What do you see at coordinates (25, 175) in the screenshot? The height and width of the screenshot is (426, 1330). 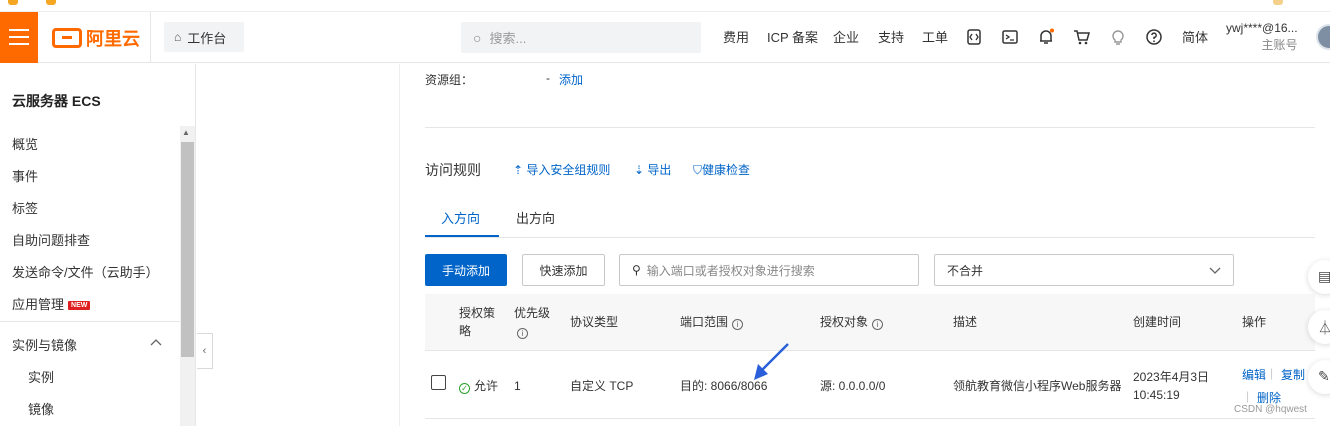 I see `sidebar-item-events: 事件` at bounding box center [25, 175].